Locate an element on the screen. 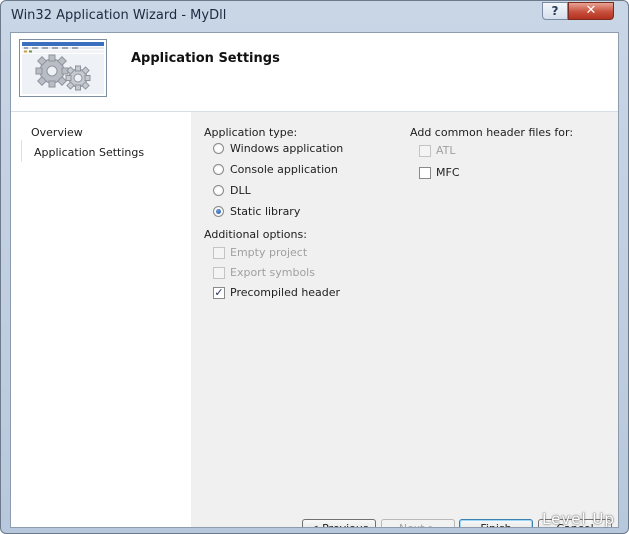  checkbox-label: Precompiled header is located at coordinates (285, 292).